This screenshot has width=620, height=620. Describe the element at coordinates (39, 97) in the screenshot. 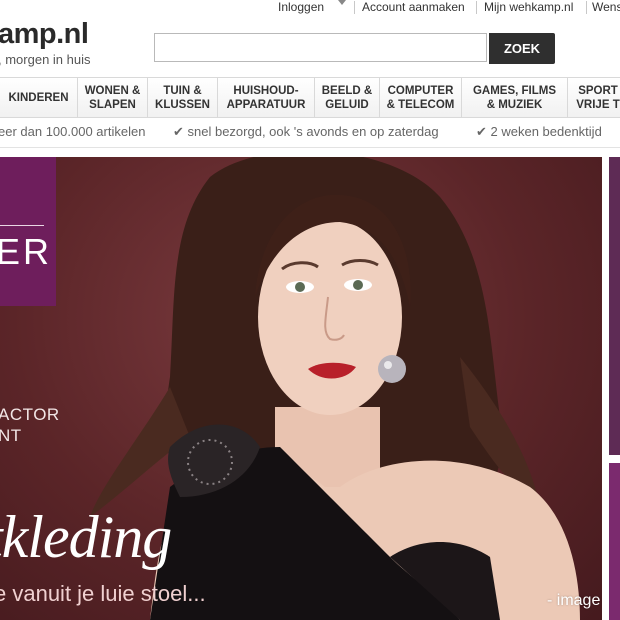

I see `nav-item-kinderen: KINDEREN` at that location.